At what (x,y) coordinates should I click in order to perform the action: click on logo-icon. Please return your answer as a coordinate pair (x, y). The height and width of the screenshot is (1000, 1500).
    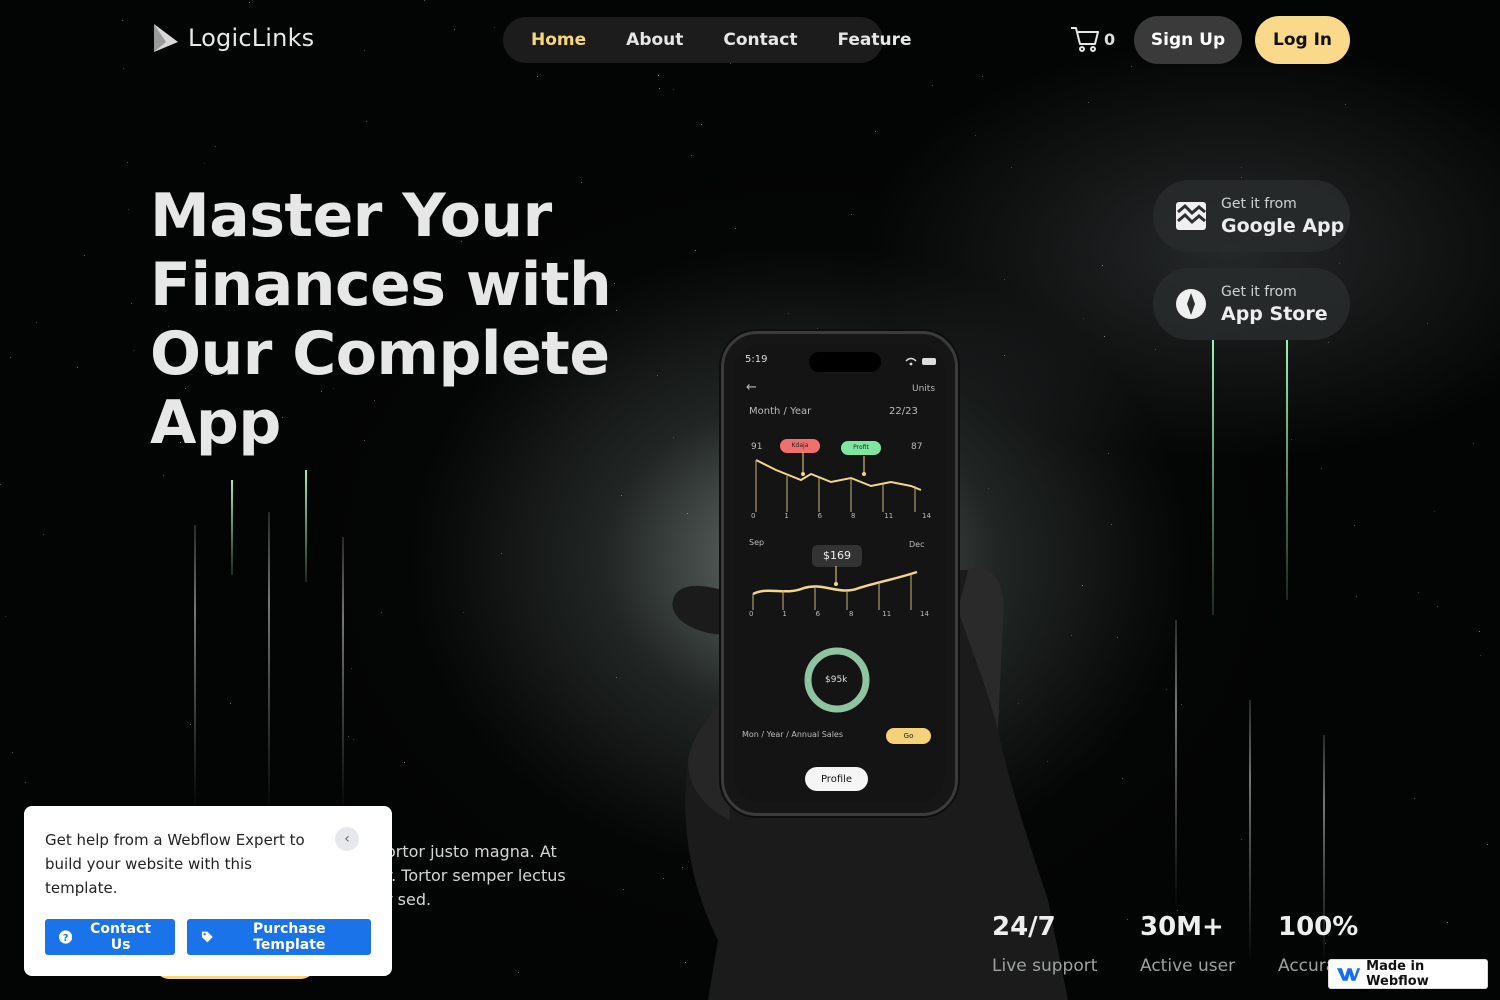
    Looking at the image, I should click on (166, 38).